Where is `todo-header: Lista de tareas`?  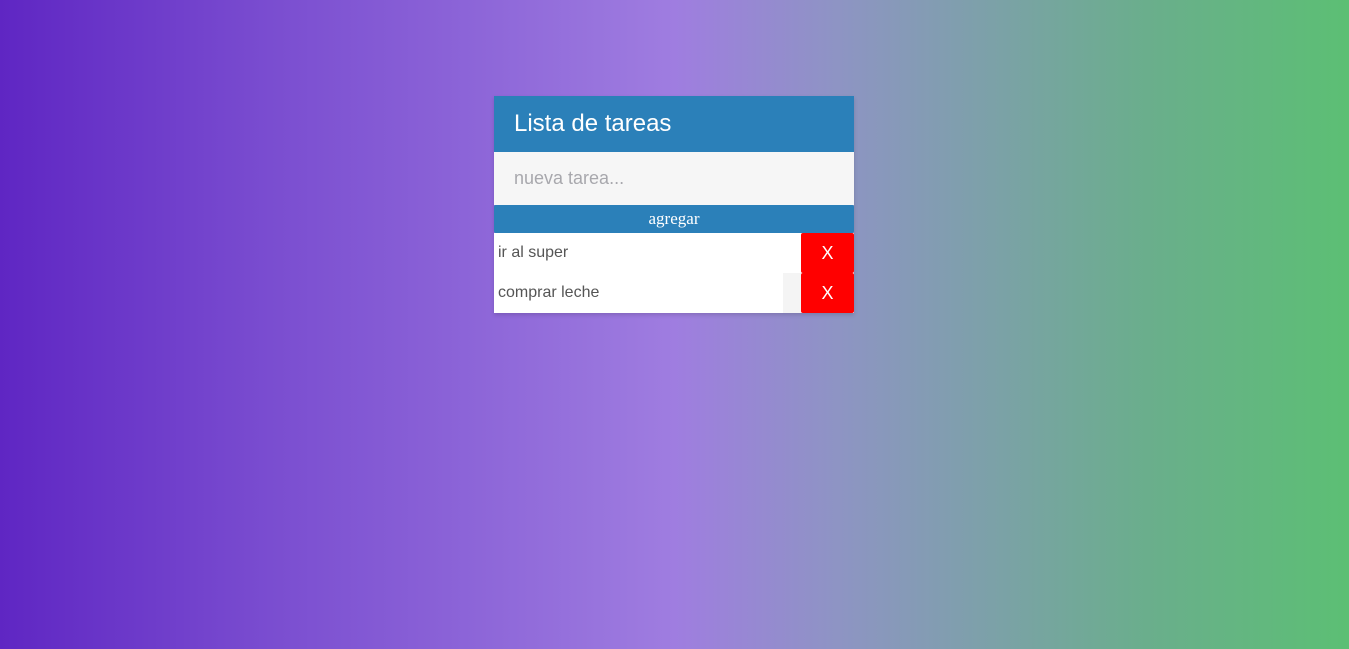
todo-header: Lista de tareas is located at coordinates (674, 124).